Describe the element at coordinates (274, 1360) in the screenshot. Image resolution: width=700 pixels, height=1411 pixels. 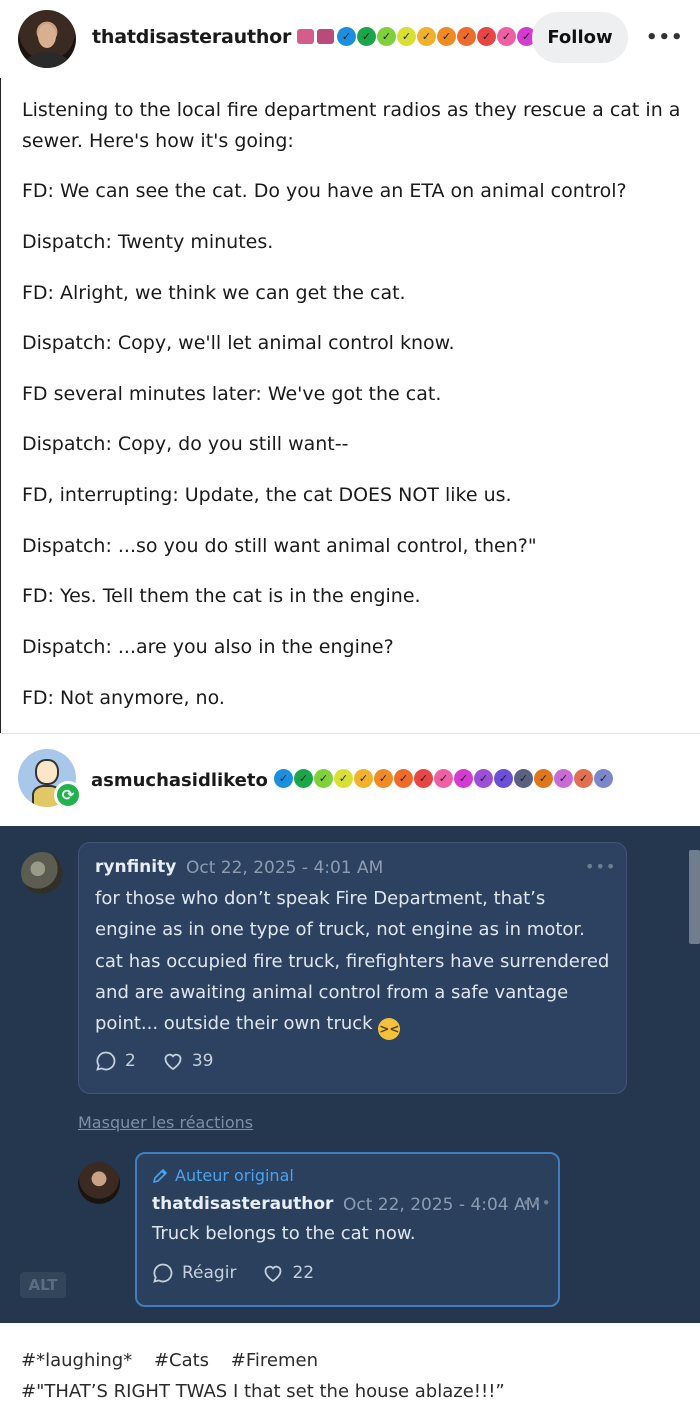
I see `tag-link: #Firemen` at that location.